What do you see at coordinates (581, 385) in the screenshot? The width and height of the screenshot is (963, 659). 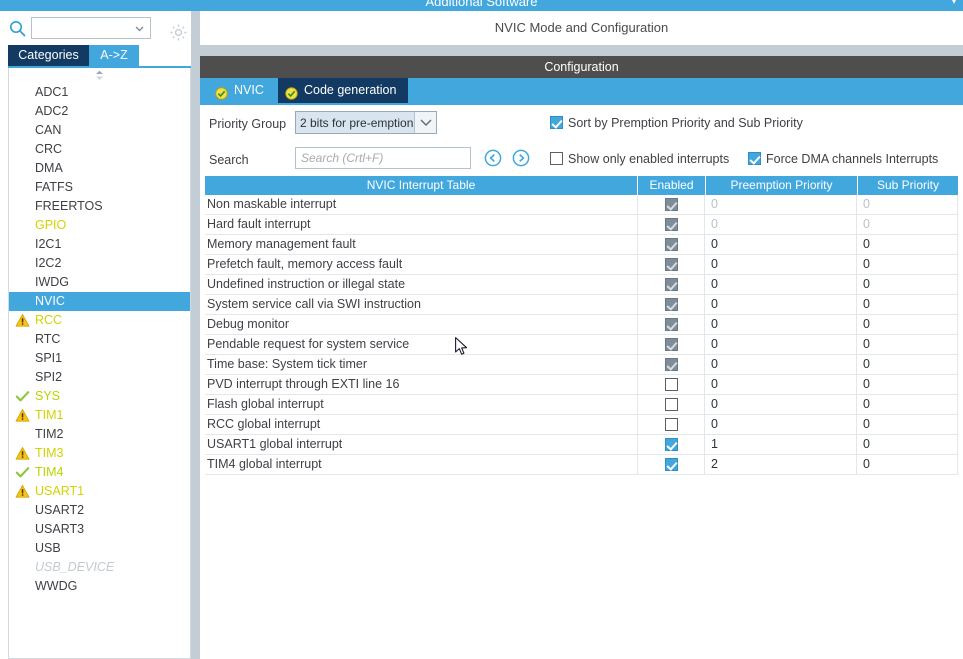 I see `table-row: PVD interrupt through EXTI line 16 0 0` at bounding box center [581, 385].